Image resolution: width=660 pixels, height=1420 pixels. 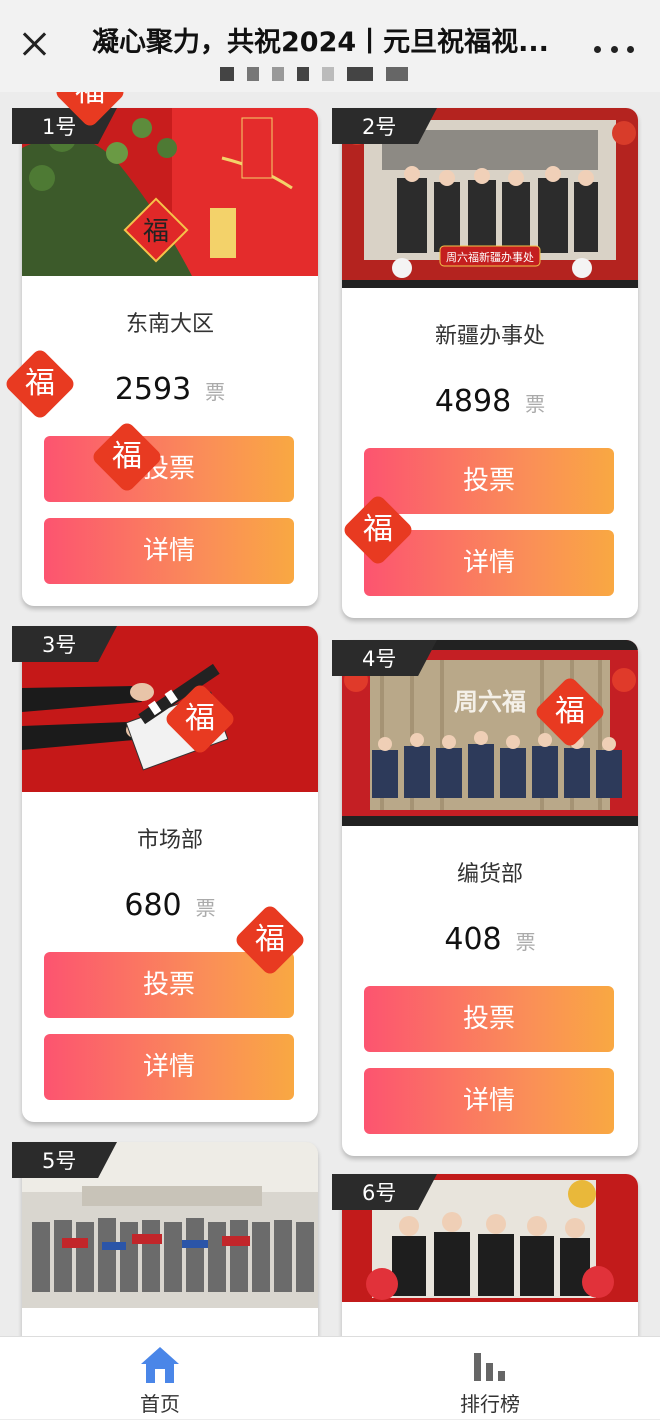 I want to click on tab-home: 首页, so click(x=160, y=1378).